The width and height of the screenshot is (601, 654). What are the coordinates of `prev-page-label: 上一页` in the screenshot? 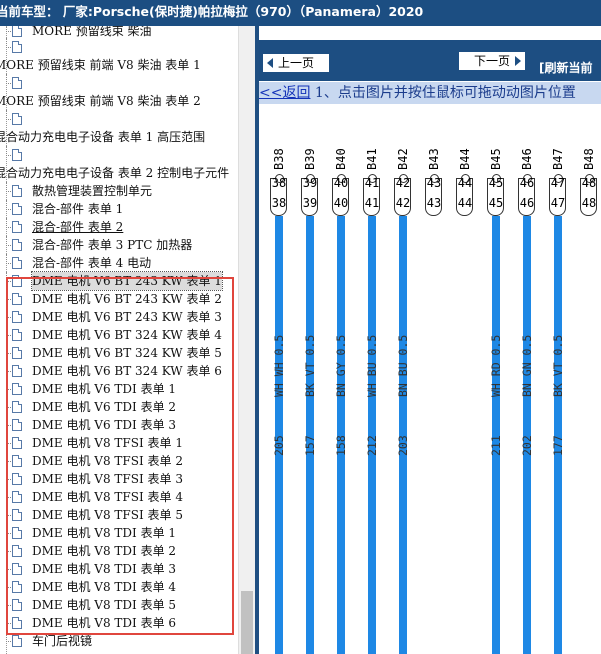 It's located at (295, 63).